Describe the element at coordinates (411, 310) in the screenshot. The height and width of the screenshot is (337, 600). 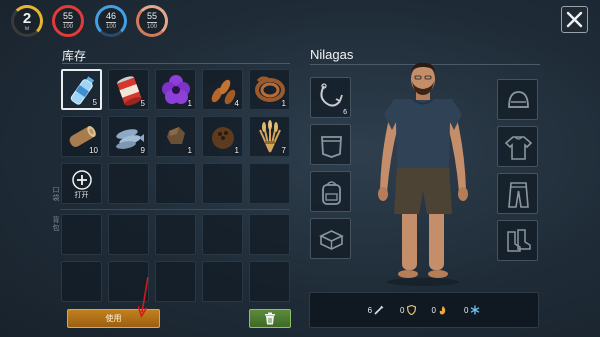
I see `armor-icon` at that location.